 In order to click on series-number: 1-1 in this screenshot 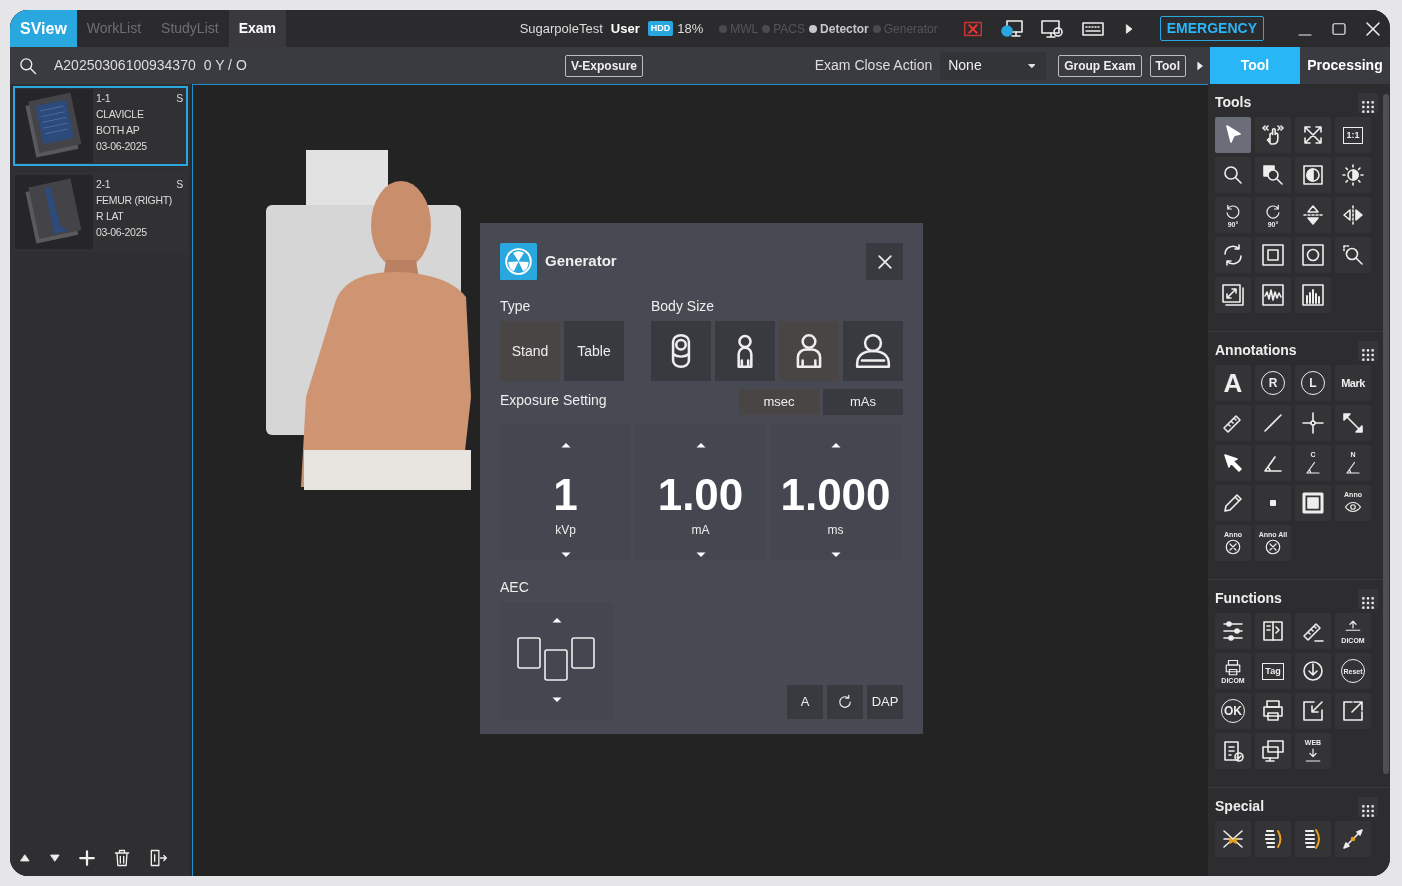, I will do `click(103, 98)`.